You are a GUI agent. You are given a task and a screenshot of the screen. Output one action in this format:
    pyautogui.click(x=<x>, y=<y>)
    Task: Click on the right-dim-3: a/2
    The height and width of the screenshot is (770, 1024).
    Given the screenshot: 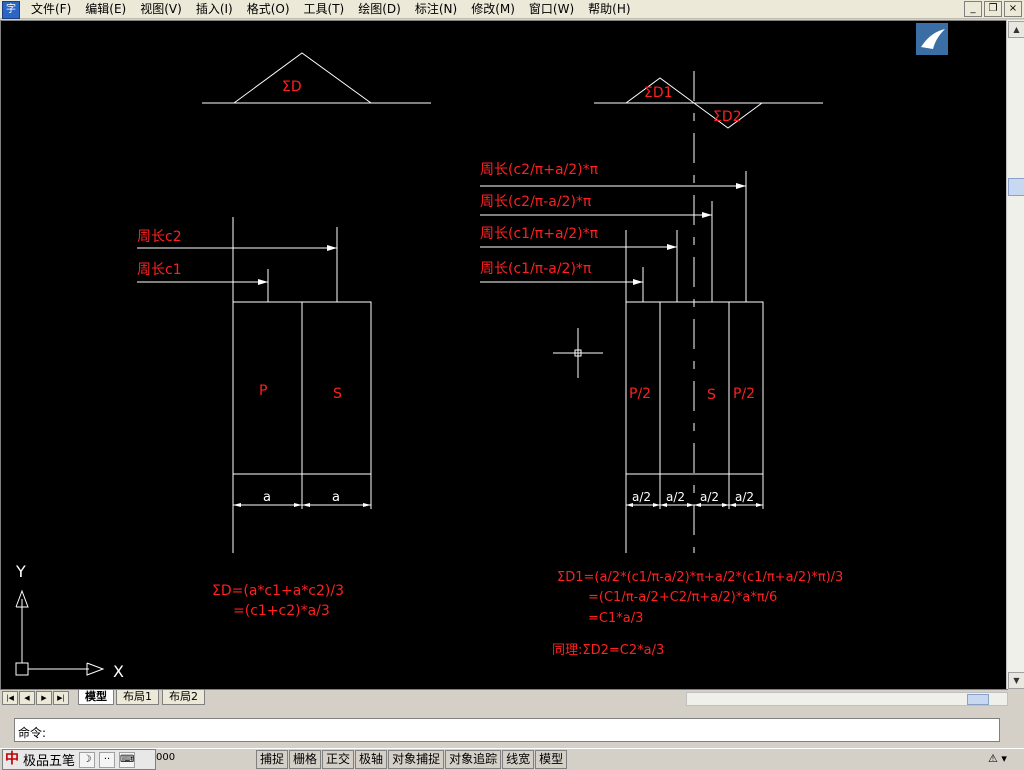 What is the action you would take?
    pyautogui.click(x=709, y=497)
    